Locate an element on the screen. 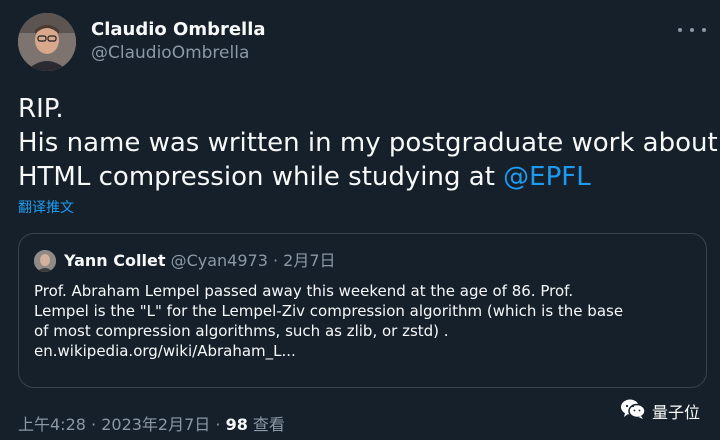 The height and width of the screenshot is (440, 720). tweet-metadata: 上午4:28 · 2023年2月7日 · 98 查看 is located at coordinates (151, 423).